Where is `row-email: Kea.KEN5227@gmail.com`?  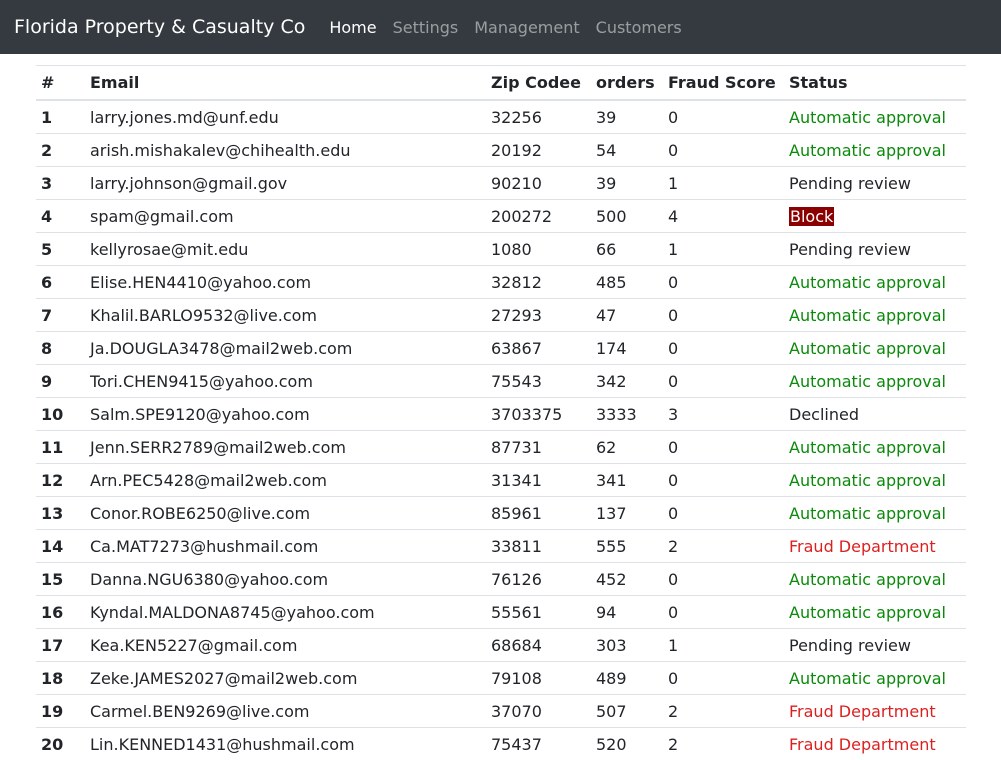
row-email: Kea.KEN5227@gmail.com is located at coordinates (285, 645).